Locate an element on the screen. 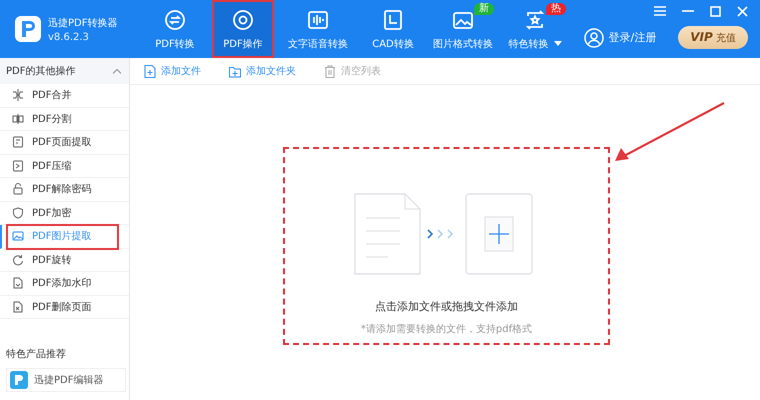 The height and width of the screenshot is (400, 760). menu-icon is located at coordinates (660, 11).